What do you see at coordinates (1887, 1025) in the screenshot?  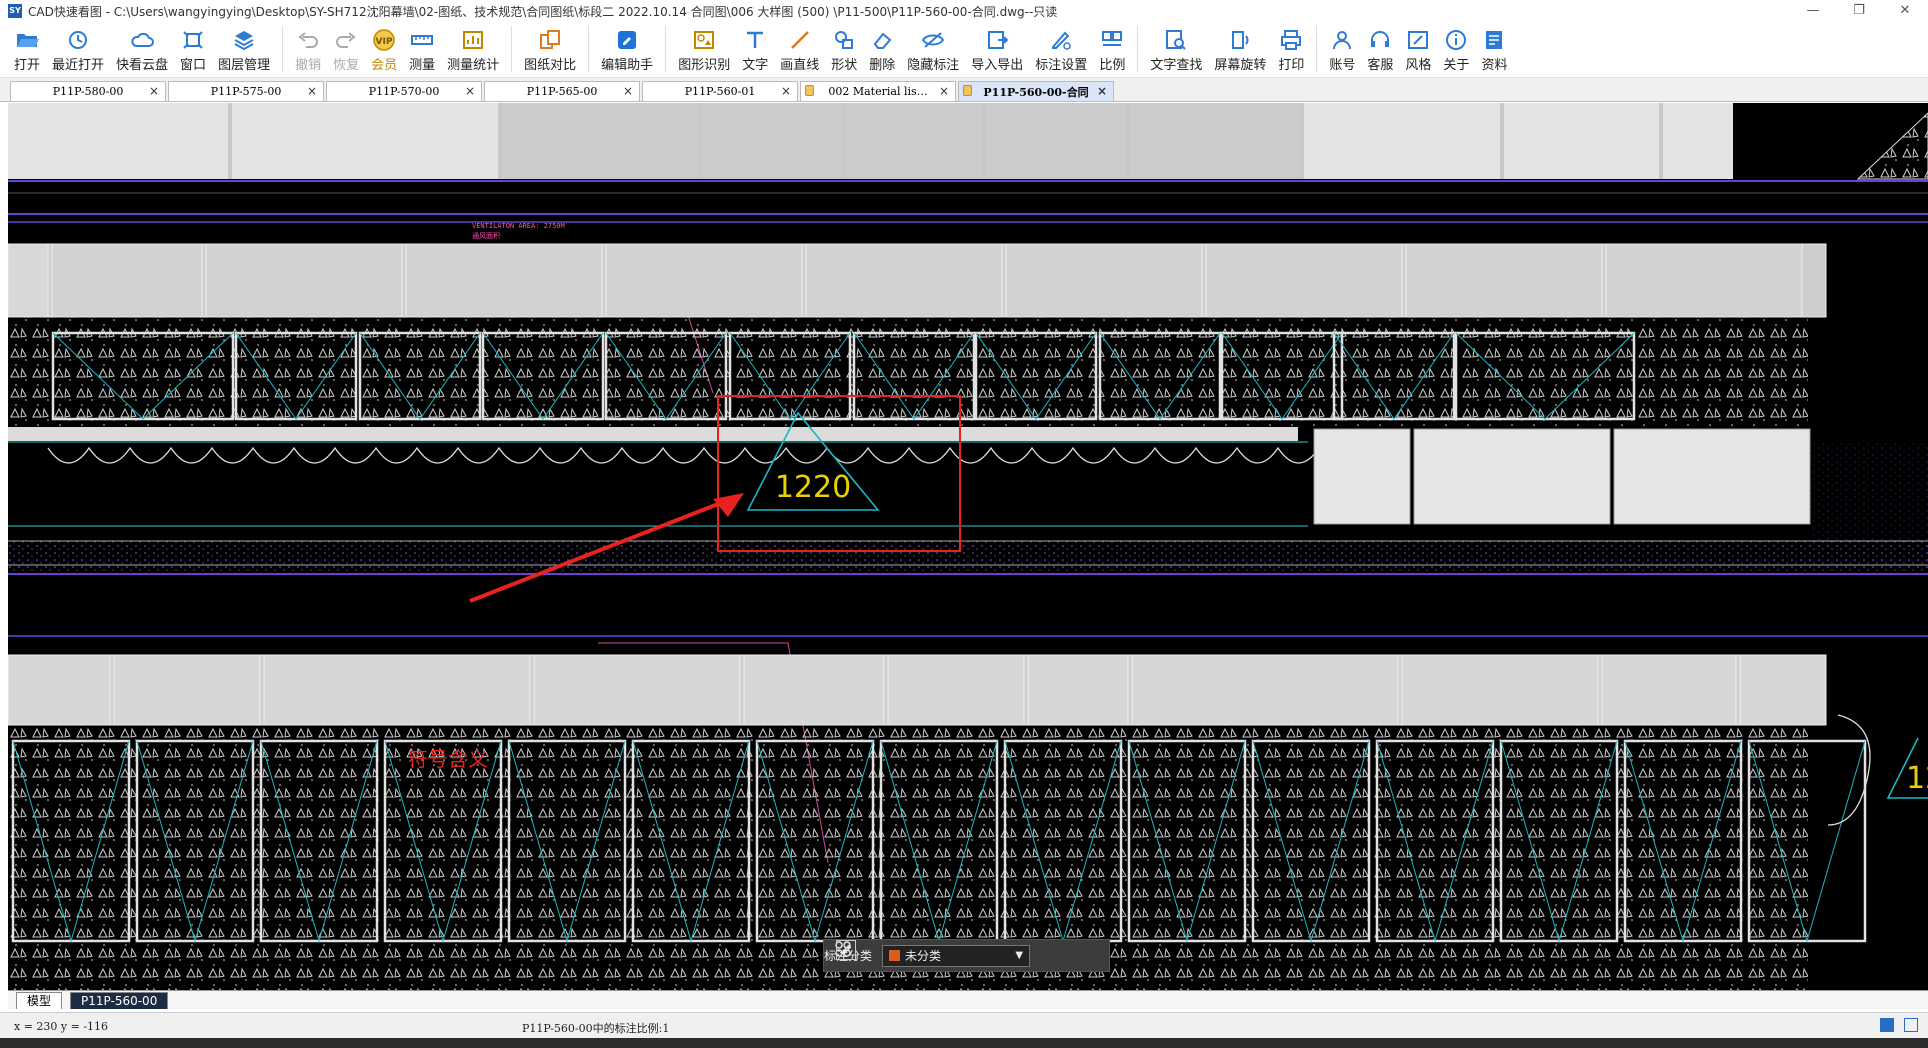 I see `layout-mode-icon` at bounding box center [1887, 1025].